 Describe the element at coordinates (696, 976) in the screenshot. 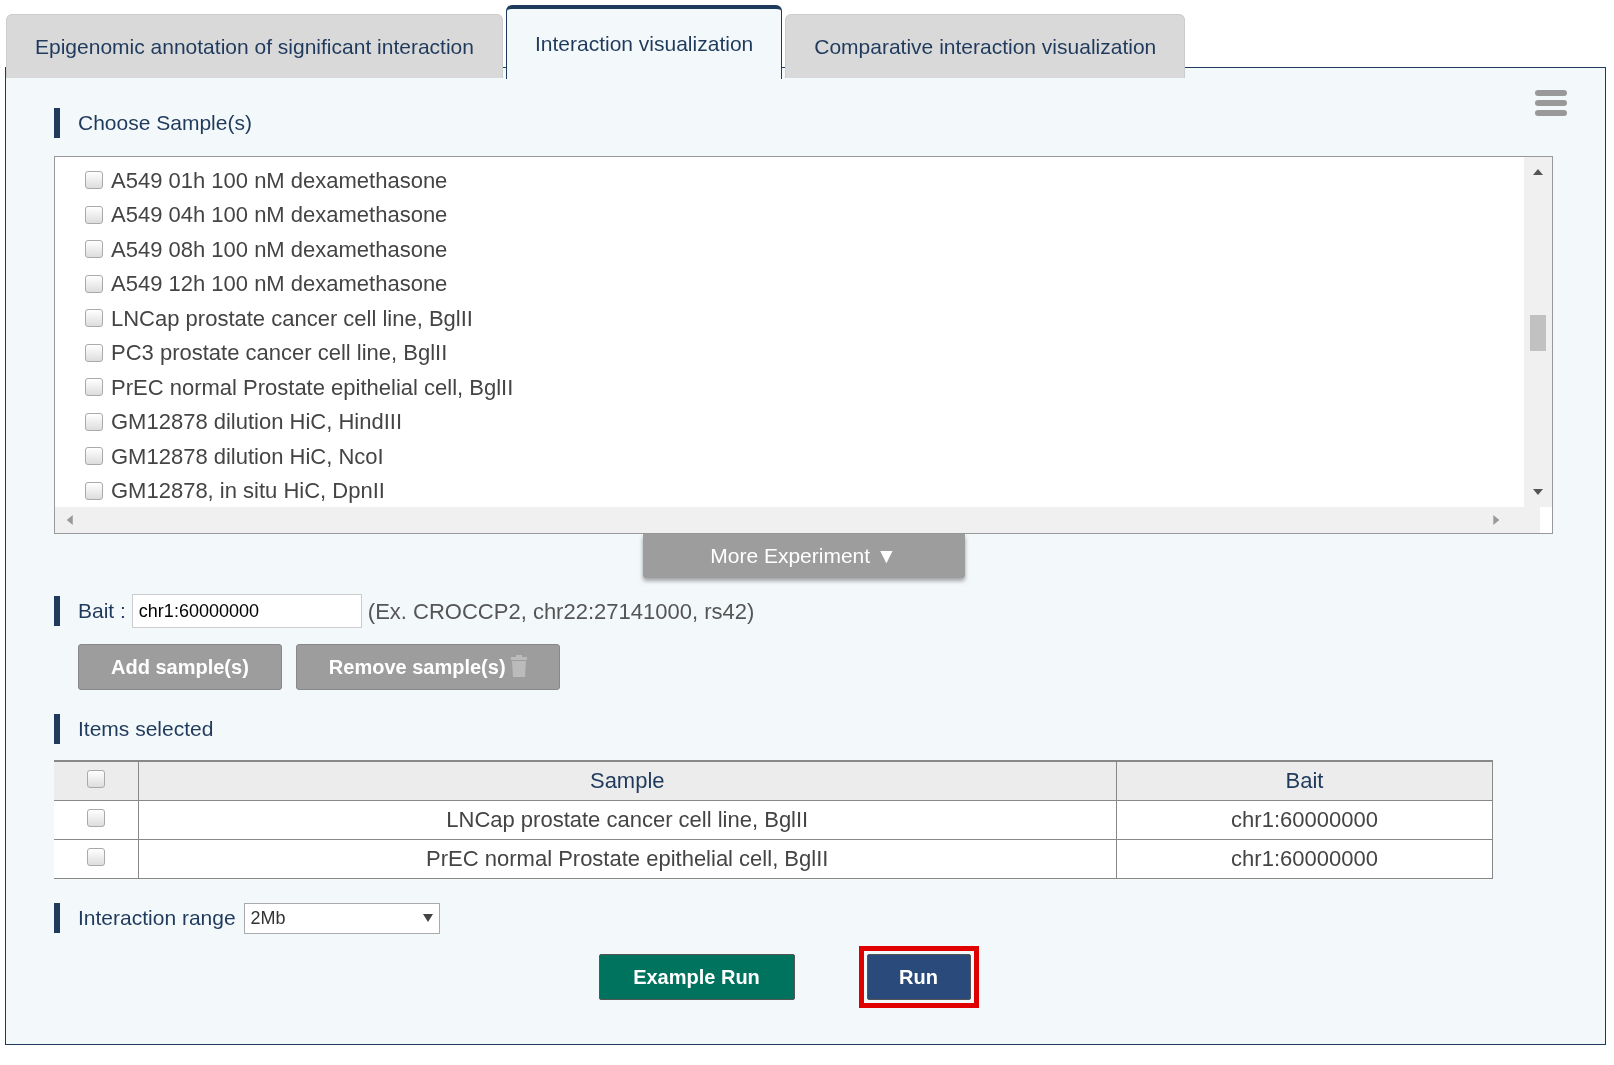

I see `example-run-button: Example Run` at that location.